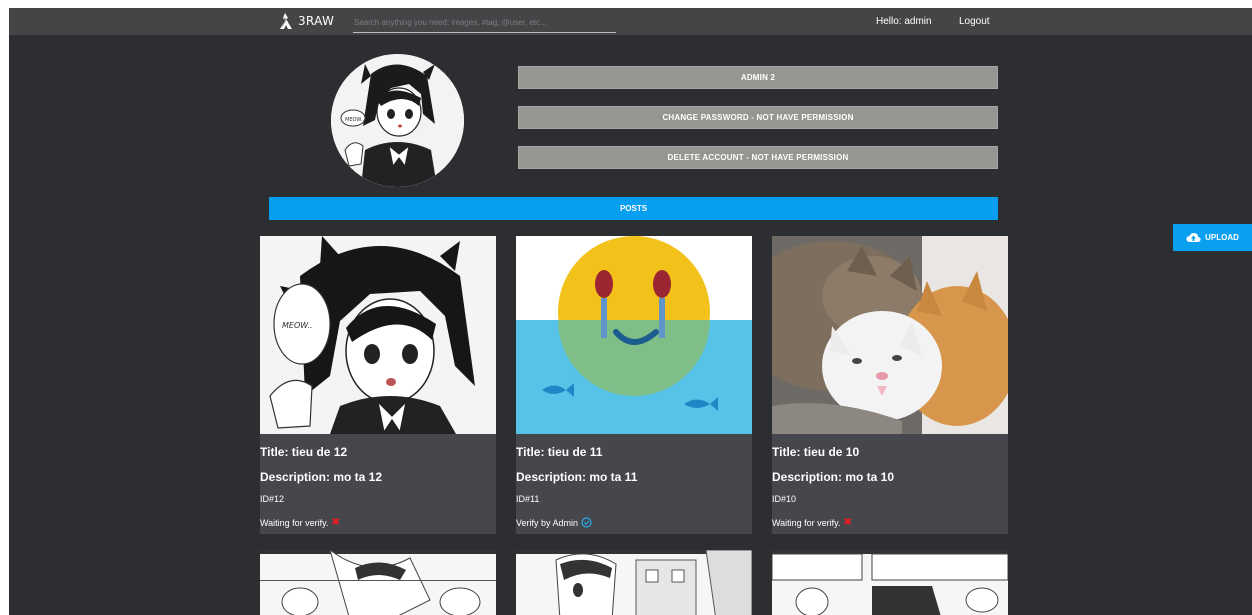  Describe the element at coordinates (633, 208) in the screenshot. I see `posts-tab: POSTS` at that location.